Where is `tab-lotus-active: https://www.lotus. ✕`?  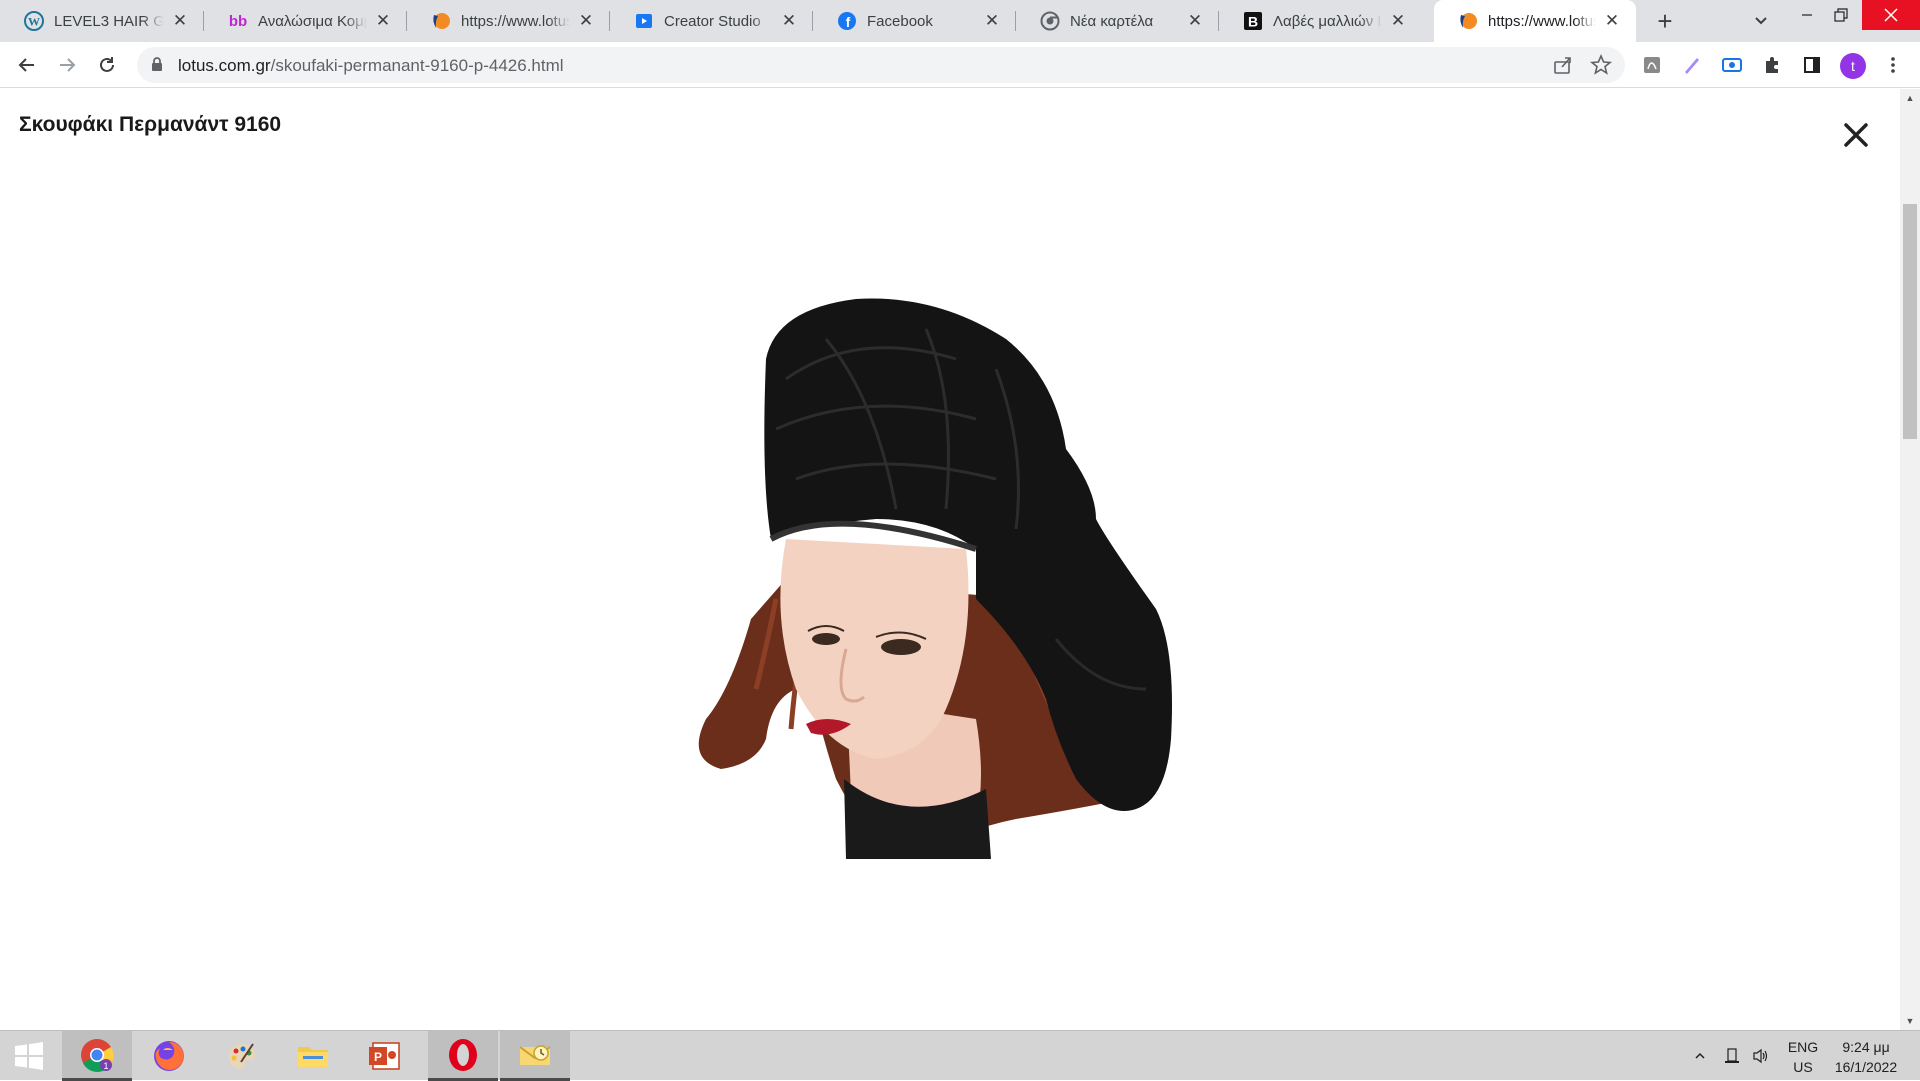 tab-lotus-active: https://www.lotus. ✕ is located at coordinates (1535, 21).